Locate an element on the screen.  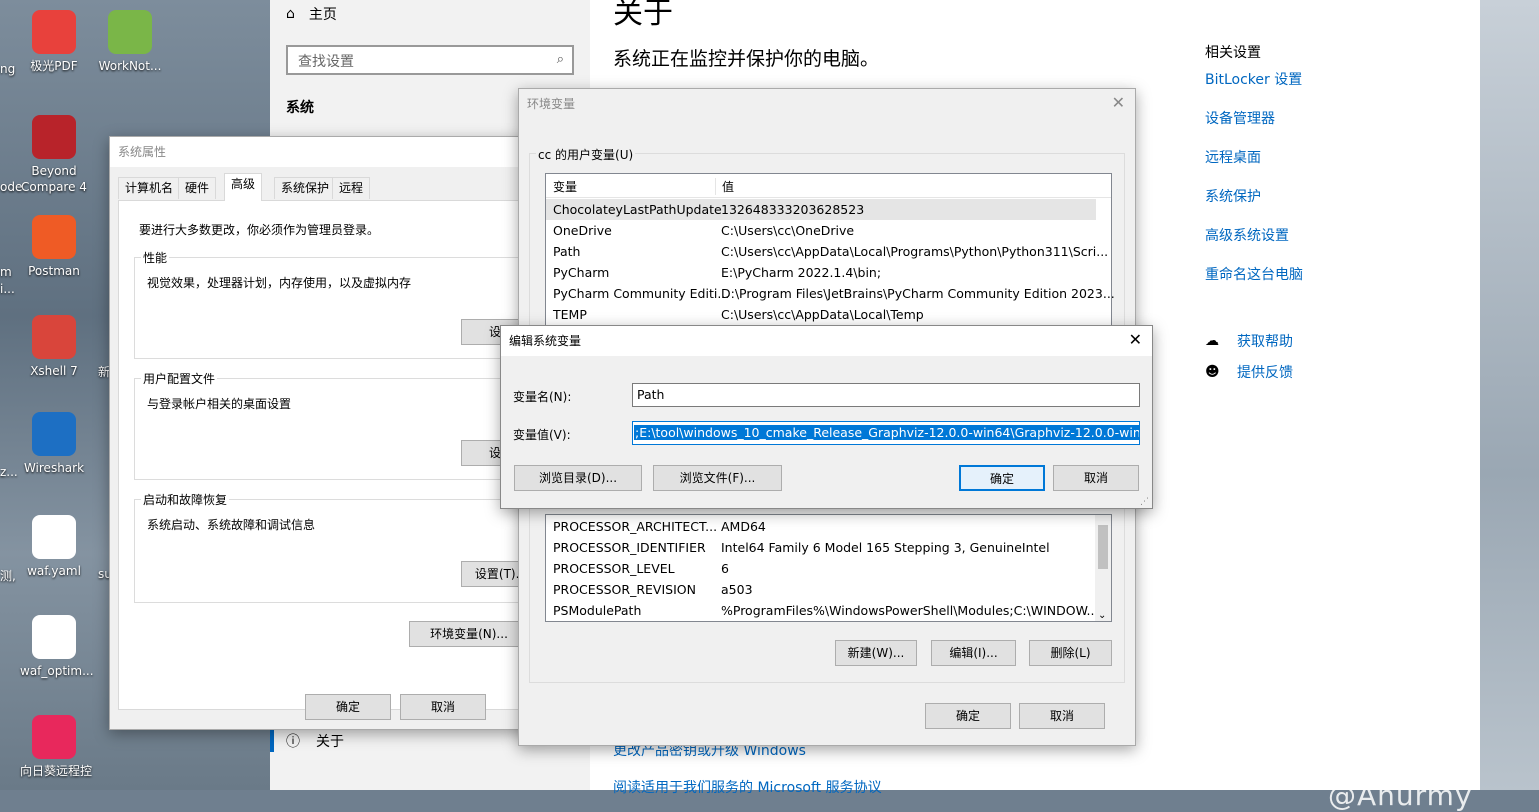
scrollbar: ⌄ is located at coordinates (1103, 568).